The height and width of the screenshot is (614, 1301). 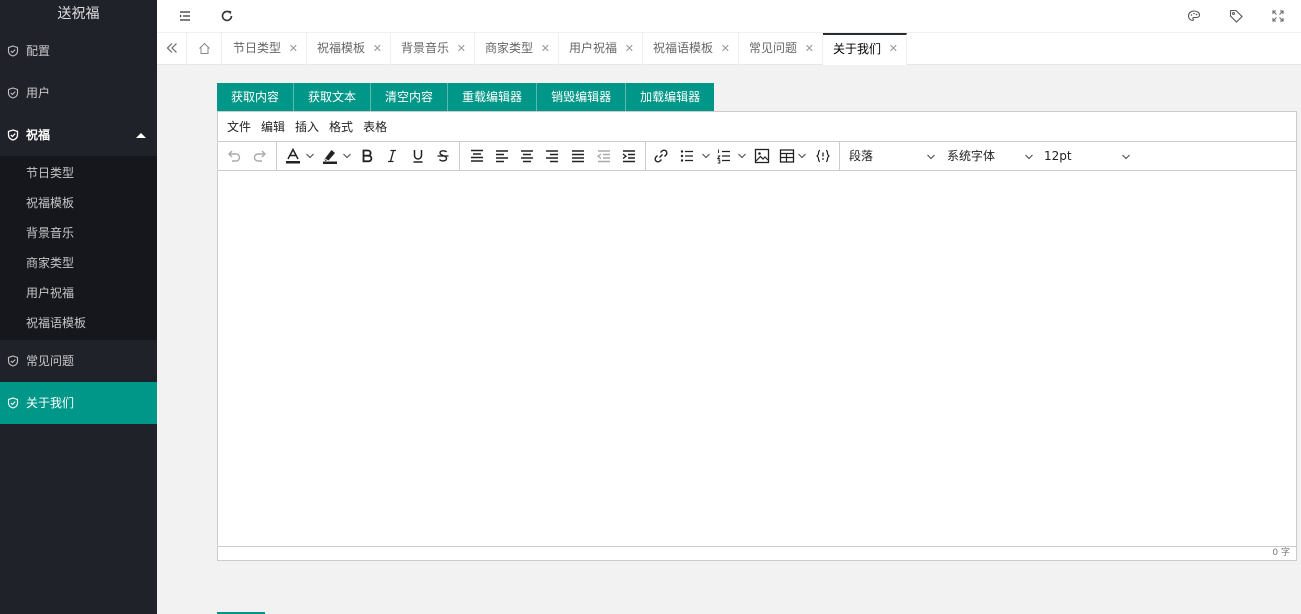 What do you see at coordinates (670, 97) in the screenshot?
I see `load-editor-button: 加载编辑器` at bounding box center [670, 97].